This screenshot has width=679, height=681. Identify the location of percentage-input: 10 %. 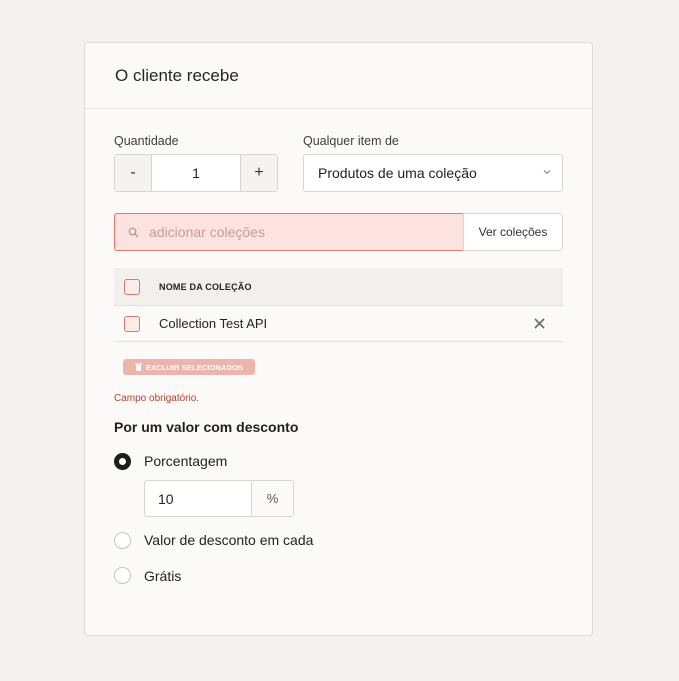
(219, 498).